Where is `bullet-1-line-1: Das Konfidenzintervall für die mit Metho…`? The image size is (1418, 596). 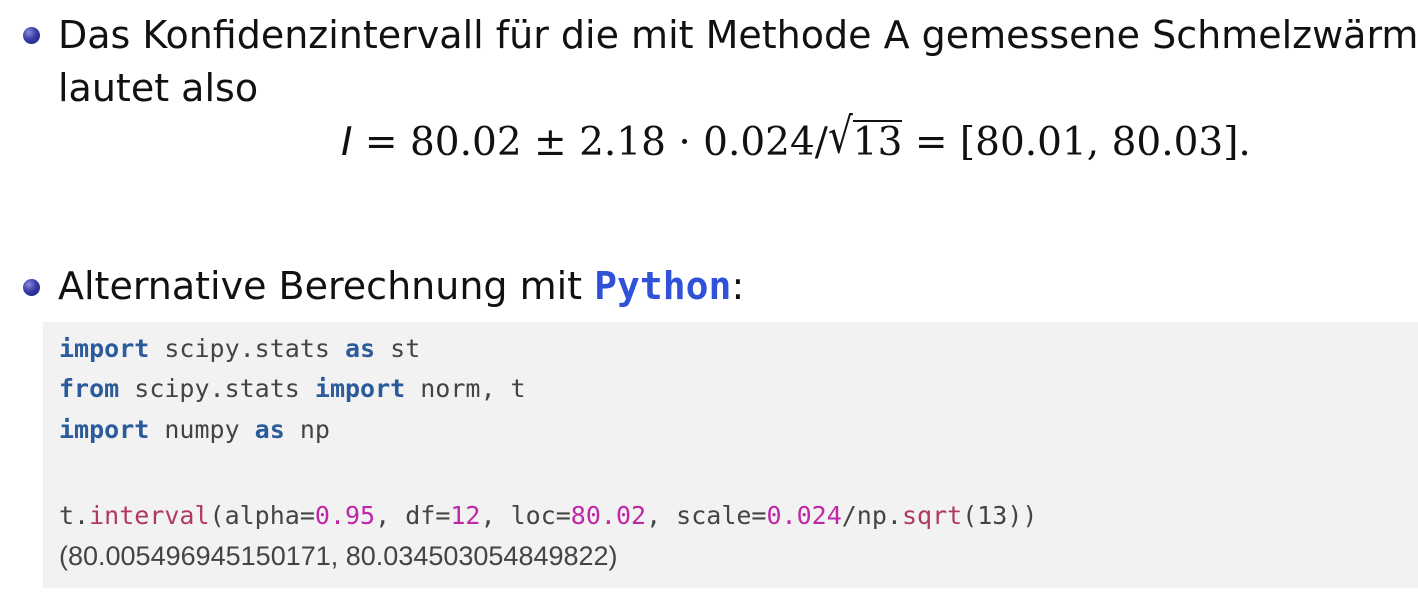 bullet-1-line-1: Das Konfidenzintervall für die mit Metho… is located at coordinates (738, 35).